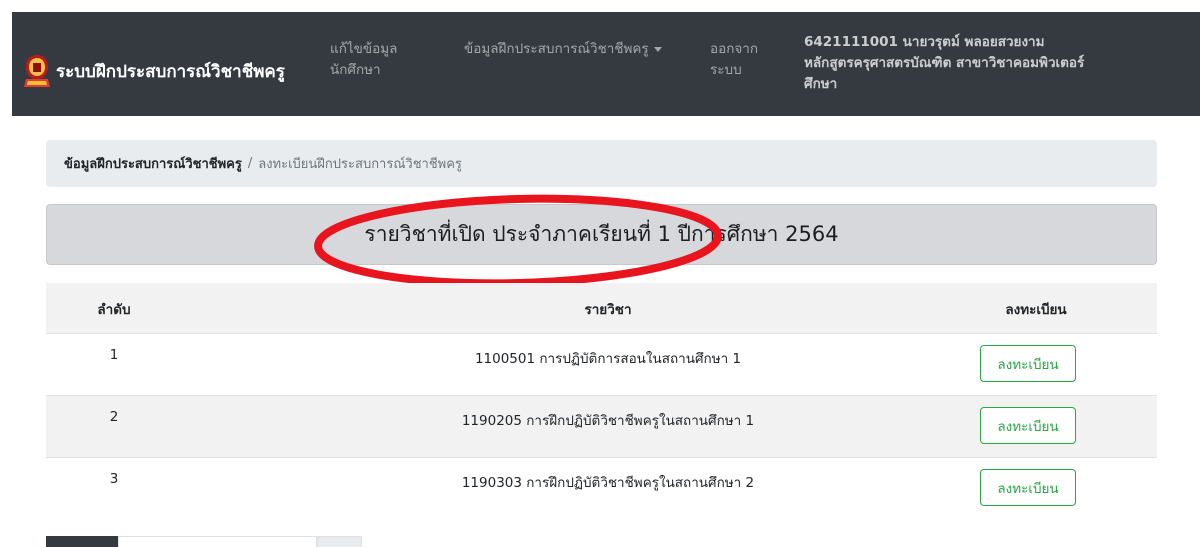 This screenshot has width=1200, height=547. Describe the element at coordinates (364, 49) in the screenshot. I see `nav-edit-line1: แก้ไขข้อมูล` at that location.